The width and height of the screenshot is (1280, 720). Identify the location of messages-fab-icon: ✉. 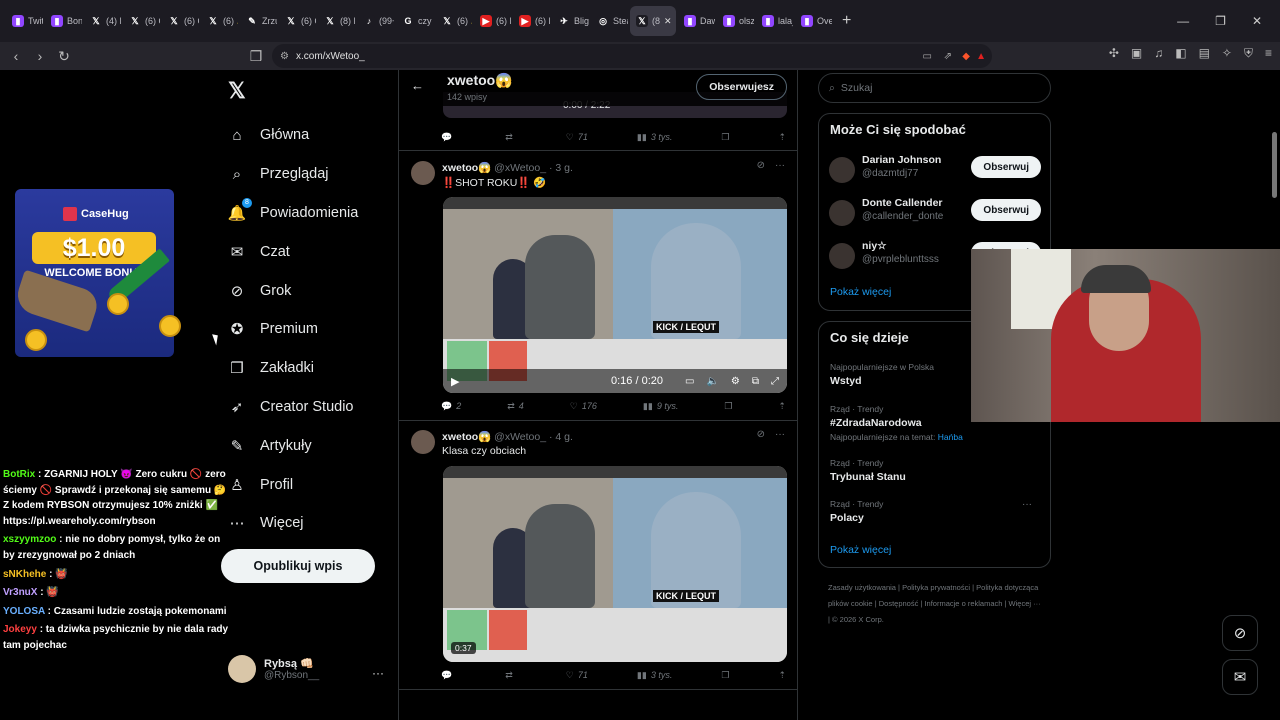
(1240, 677).